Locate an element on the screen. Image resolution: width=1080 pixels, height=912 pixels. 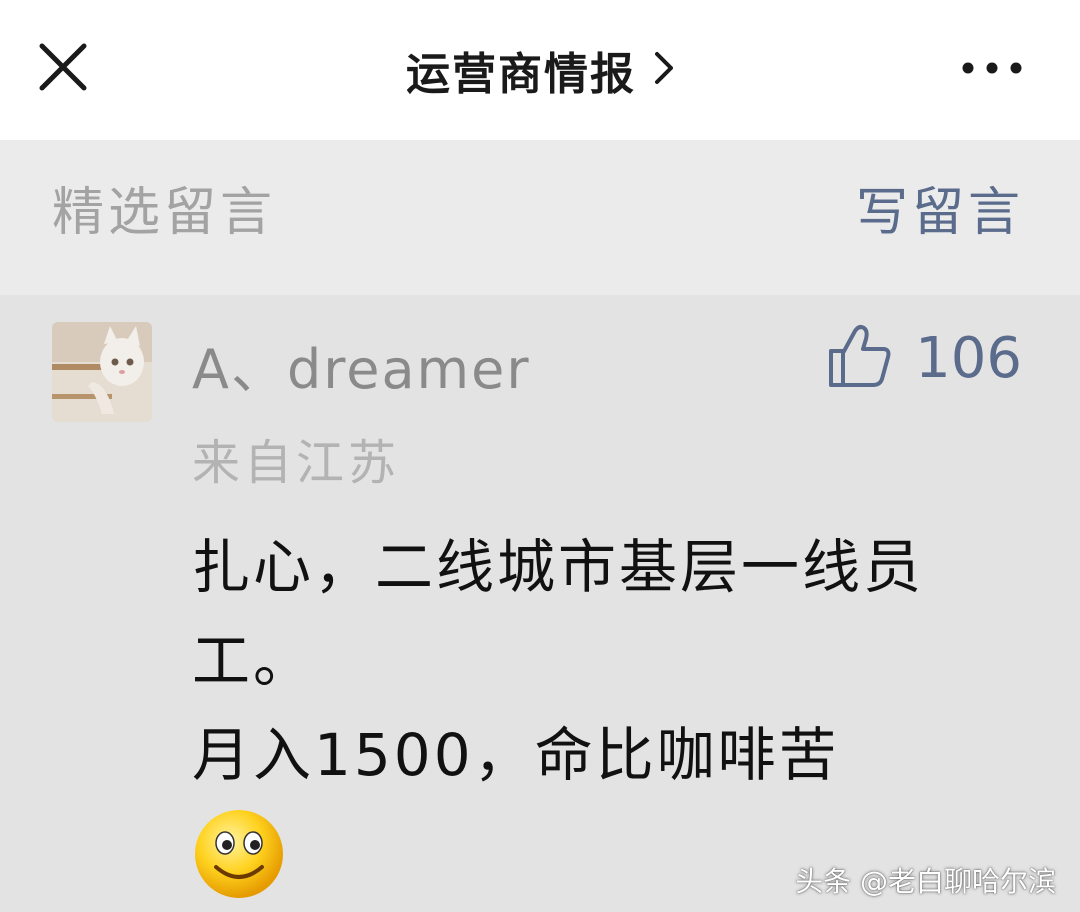
section-title: 精选留言 is located at coordinates (164, 213).